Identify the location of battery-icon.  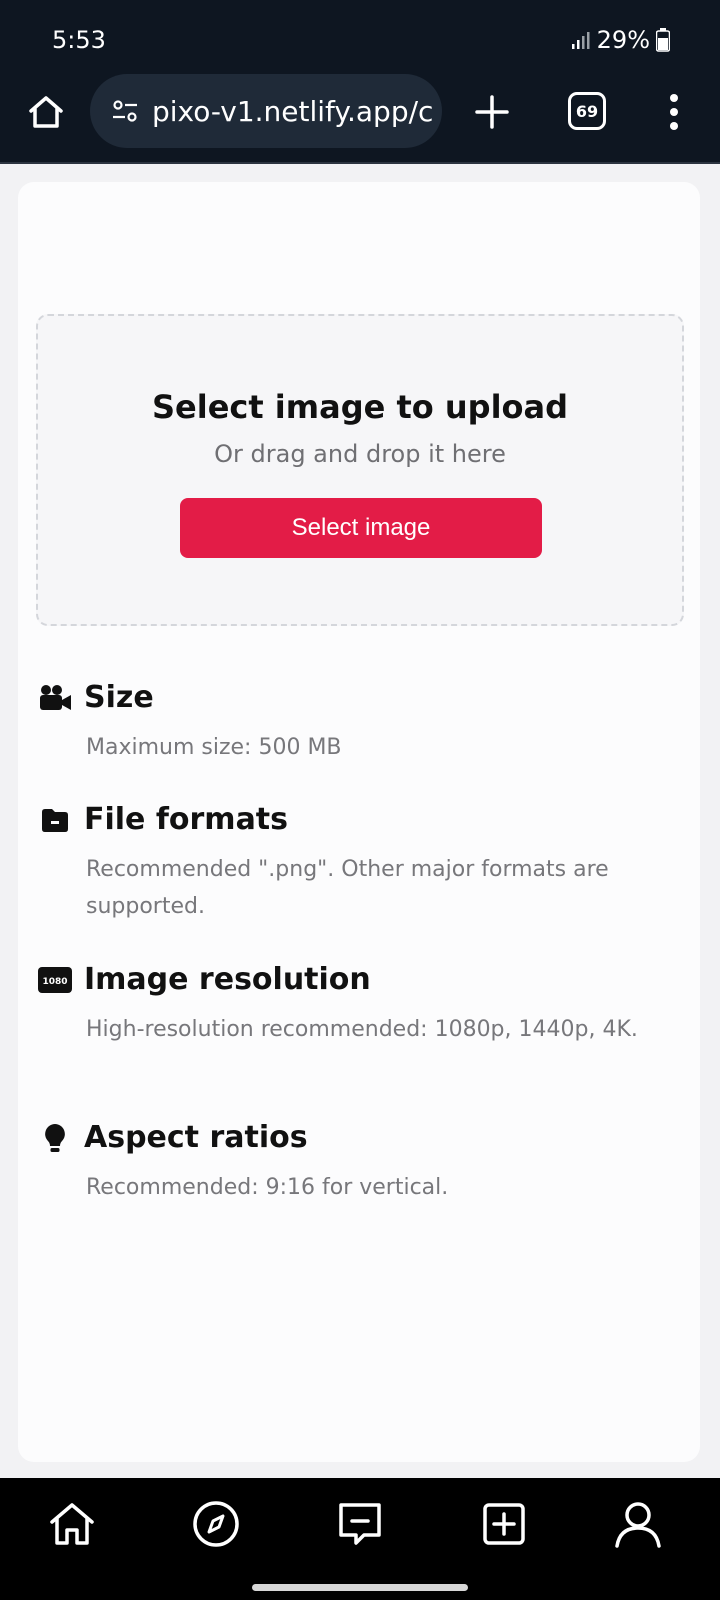
(663, 40).